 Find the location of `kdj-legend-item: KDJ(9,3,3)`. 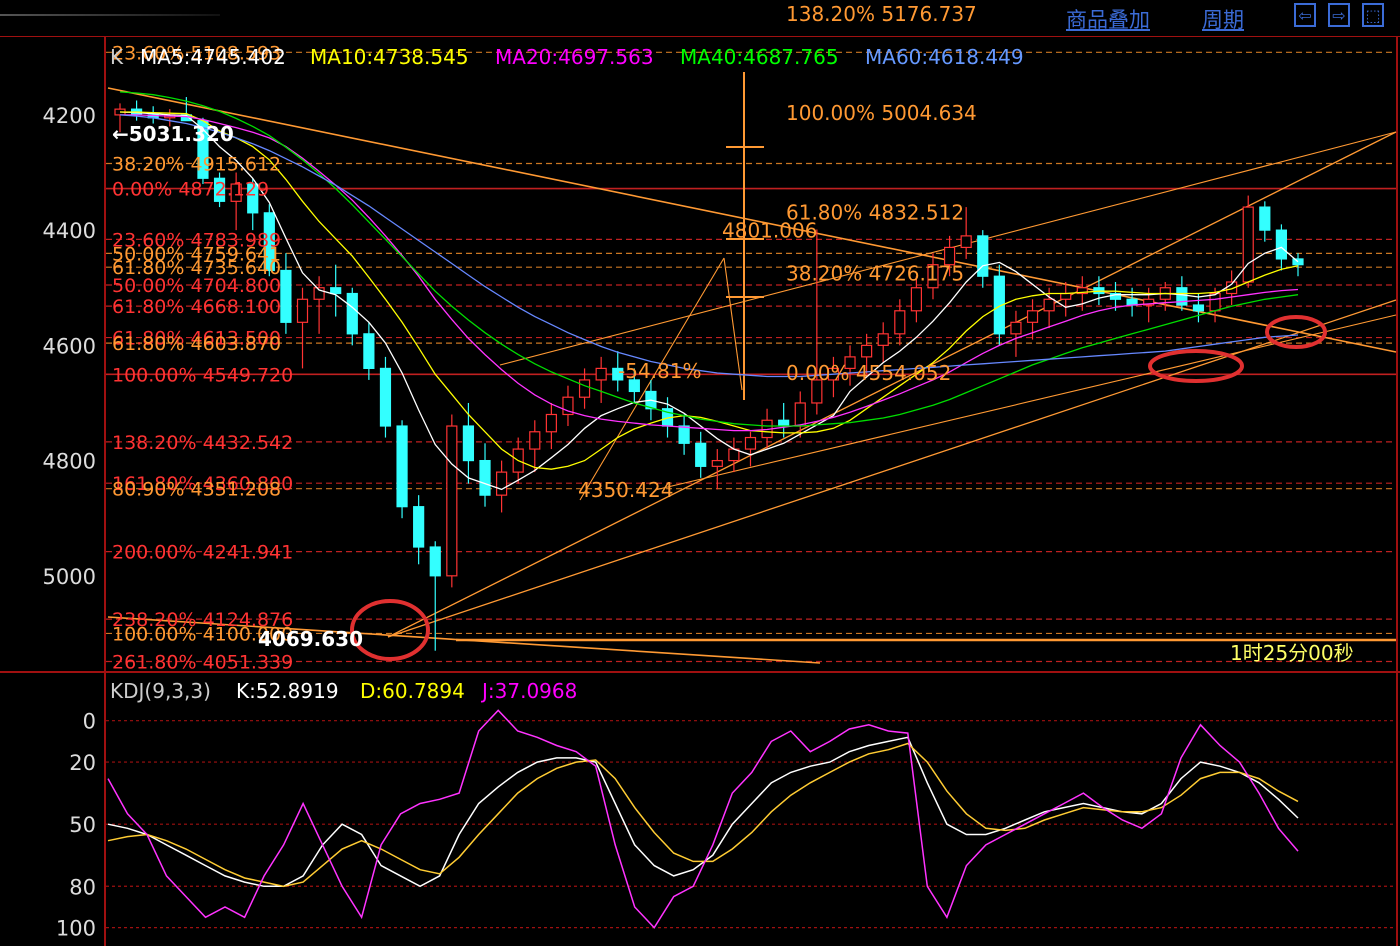

kdj-legend-item: KDJ(9,3,3) is located at coordinates (160, 691).